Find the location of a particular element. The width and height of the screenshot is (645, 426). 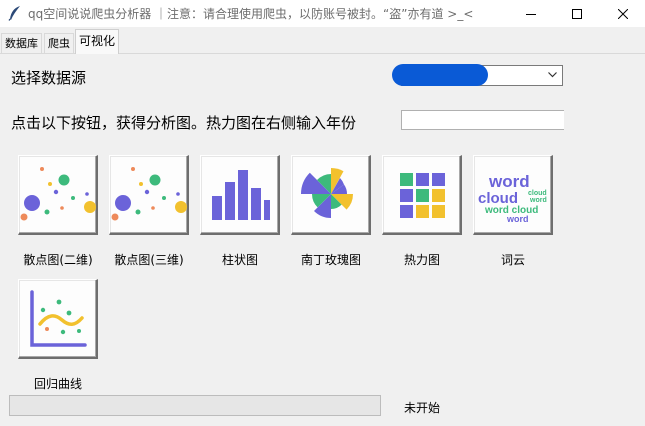

chevron-down-icon is located at coordinates (552, 75).